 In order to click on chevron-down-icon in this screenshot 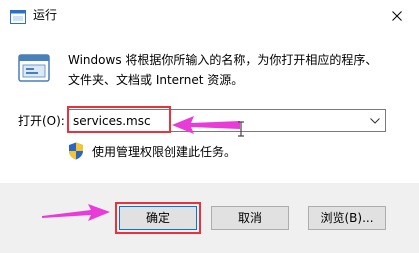, I will do `click(375, 120)`.